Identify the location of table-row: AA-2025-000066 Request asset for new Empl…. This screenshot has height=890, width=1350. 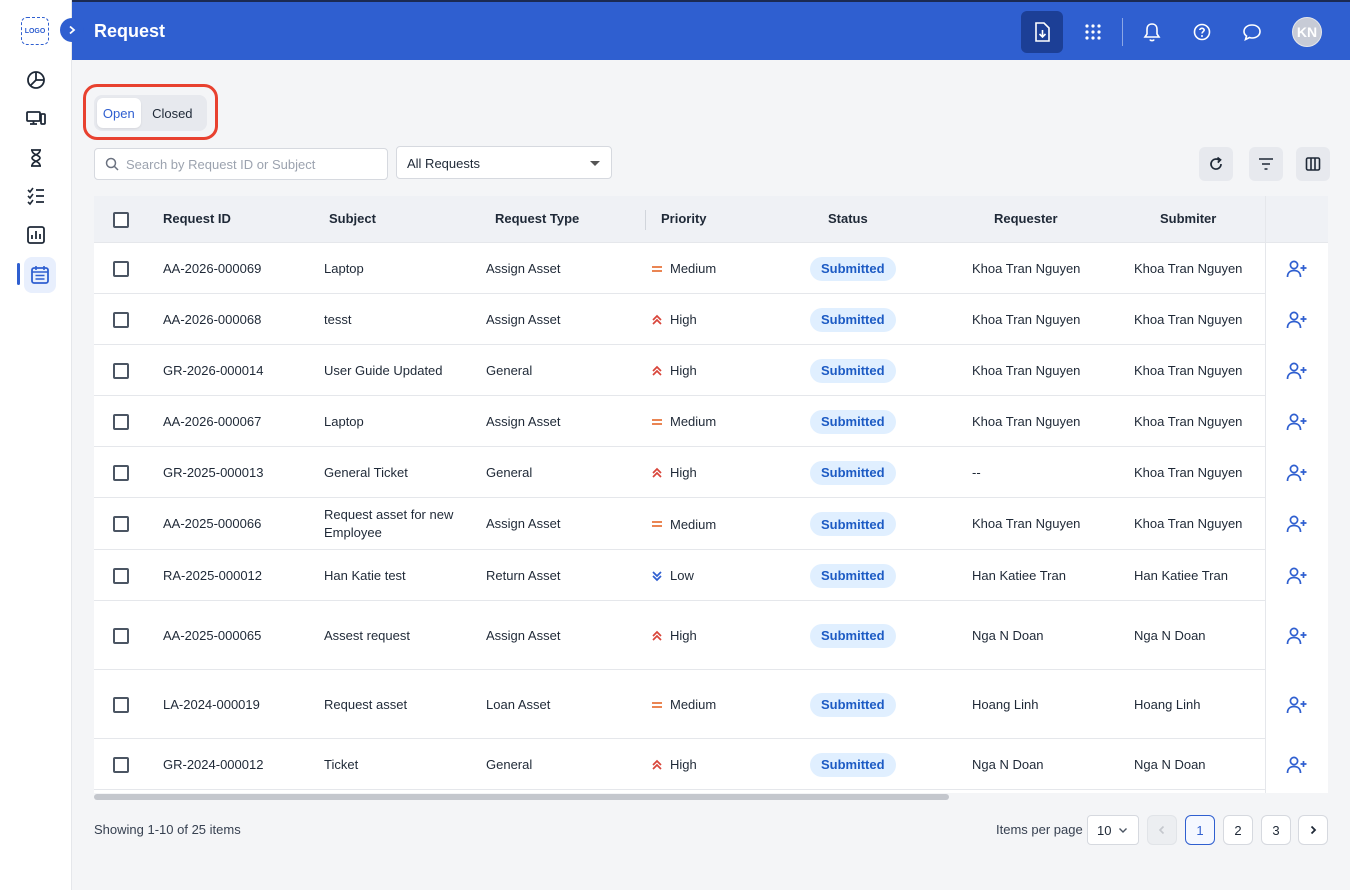
(711, 524).